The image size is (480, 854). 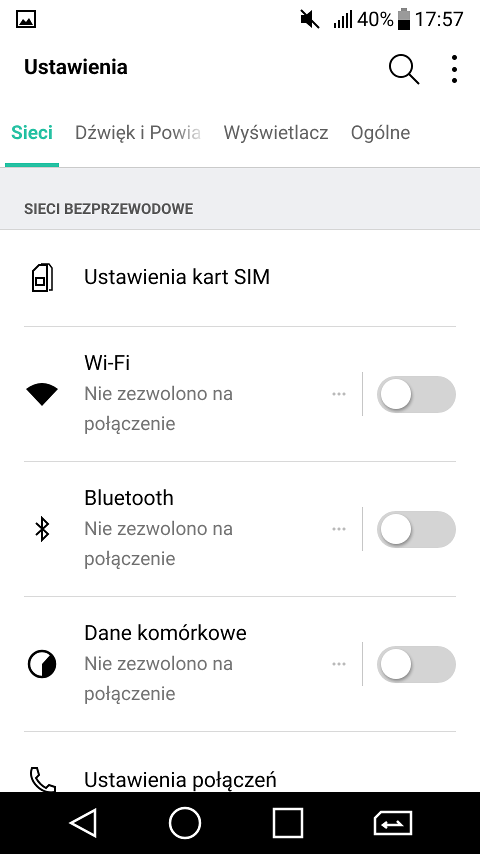 I want to click on settings-row: Ustawienia połączeń, so click(x=240, y=762).